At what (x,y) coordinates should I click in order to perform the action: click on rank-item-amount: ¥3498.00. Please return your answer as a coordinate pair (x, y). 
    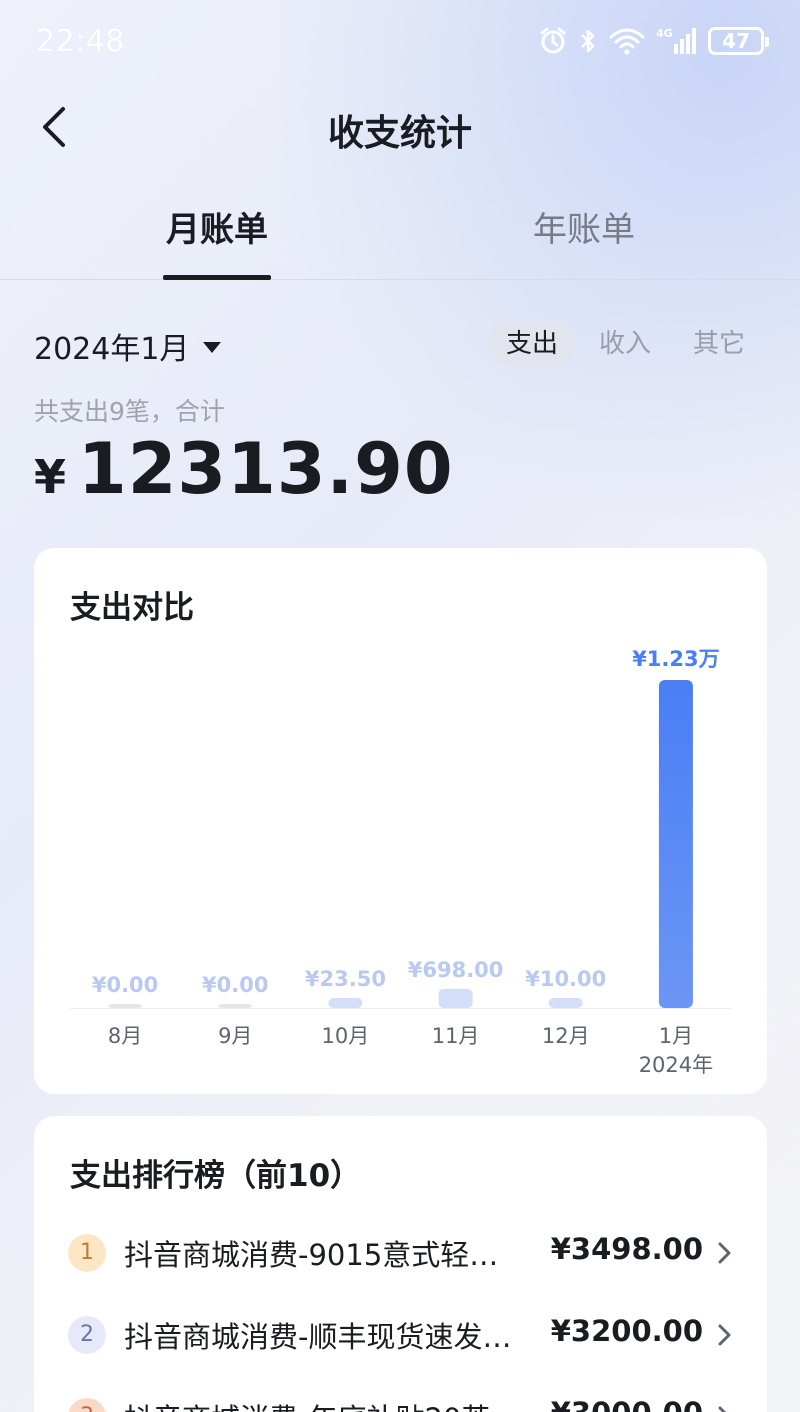
    Looking at the image, I should click on (626, 1249).